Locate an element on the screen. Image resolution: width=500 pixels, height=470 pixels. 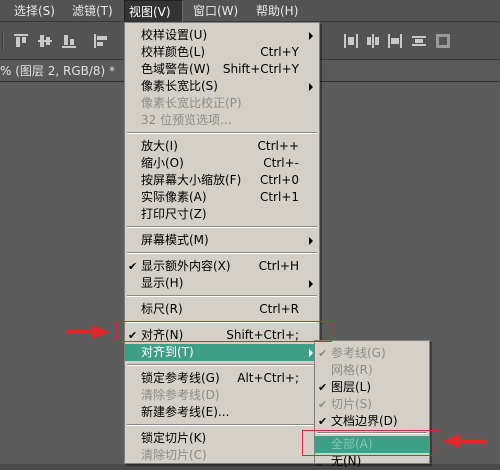
distribute-right-icon is located at coordinates (395, 41).